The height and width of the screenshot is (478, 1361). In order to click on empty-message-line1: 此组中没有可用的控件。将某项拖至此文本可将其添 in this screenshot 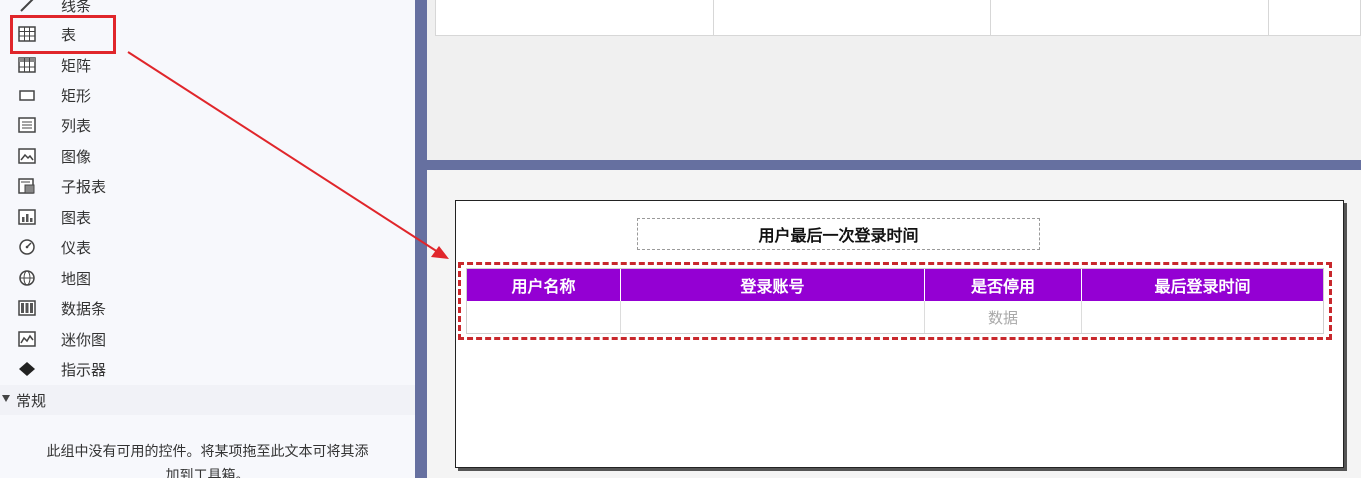, I will do `click(207, 452)`.